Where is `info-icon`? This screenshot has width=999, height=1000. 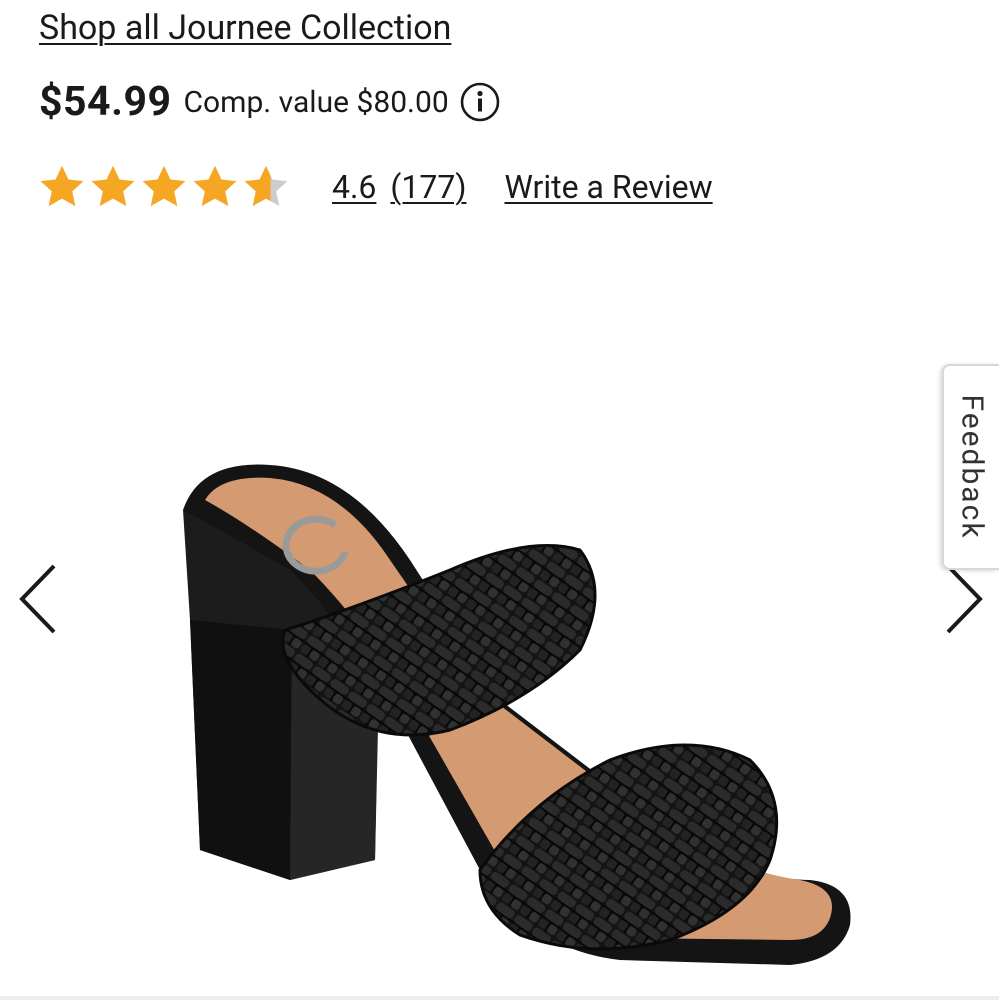
info-icon is located at coordinates (480, 102).